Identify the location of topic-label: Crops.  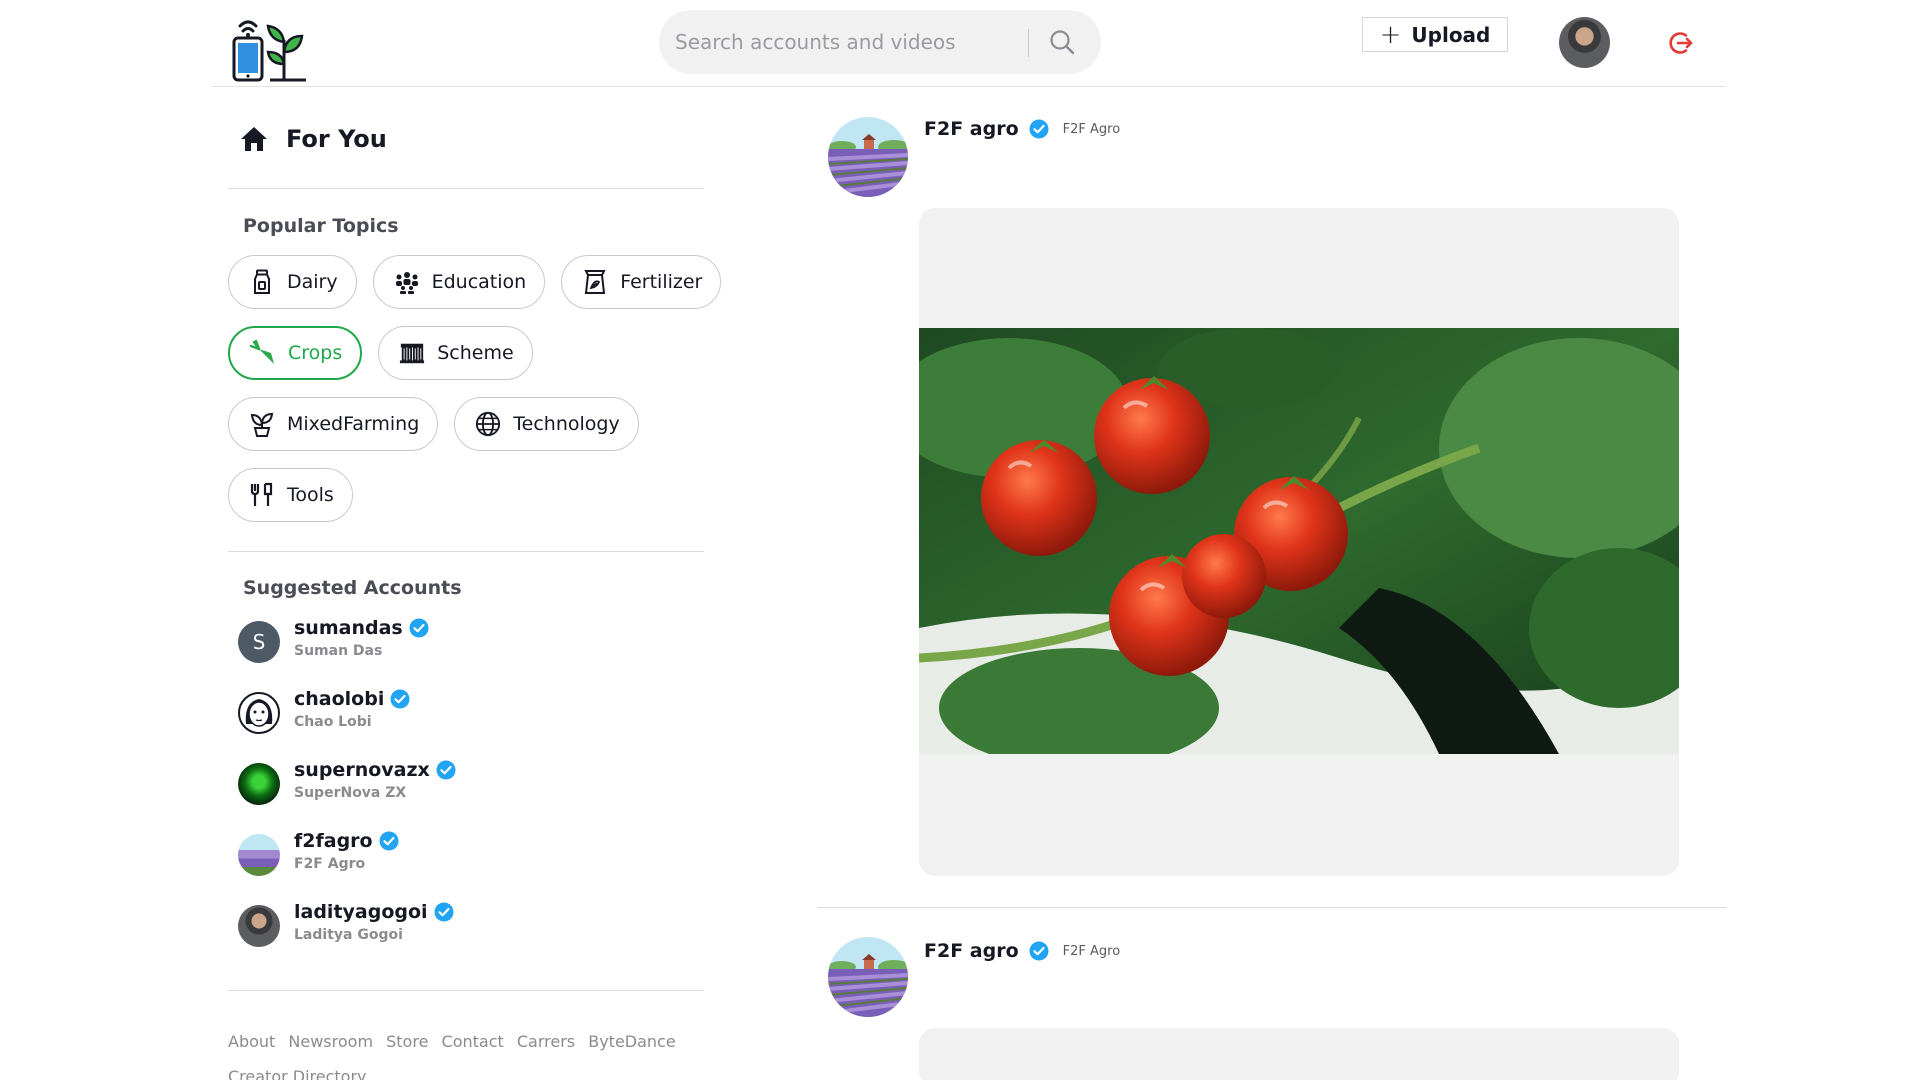
(315, 353).